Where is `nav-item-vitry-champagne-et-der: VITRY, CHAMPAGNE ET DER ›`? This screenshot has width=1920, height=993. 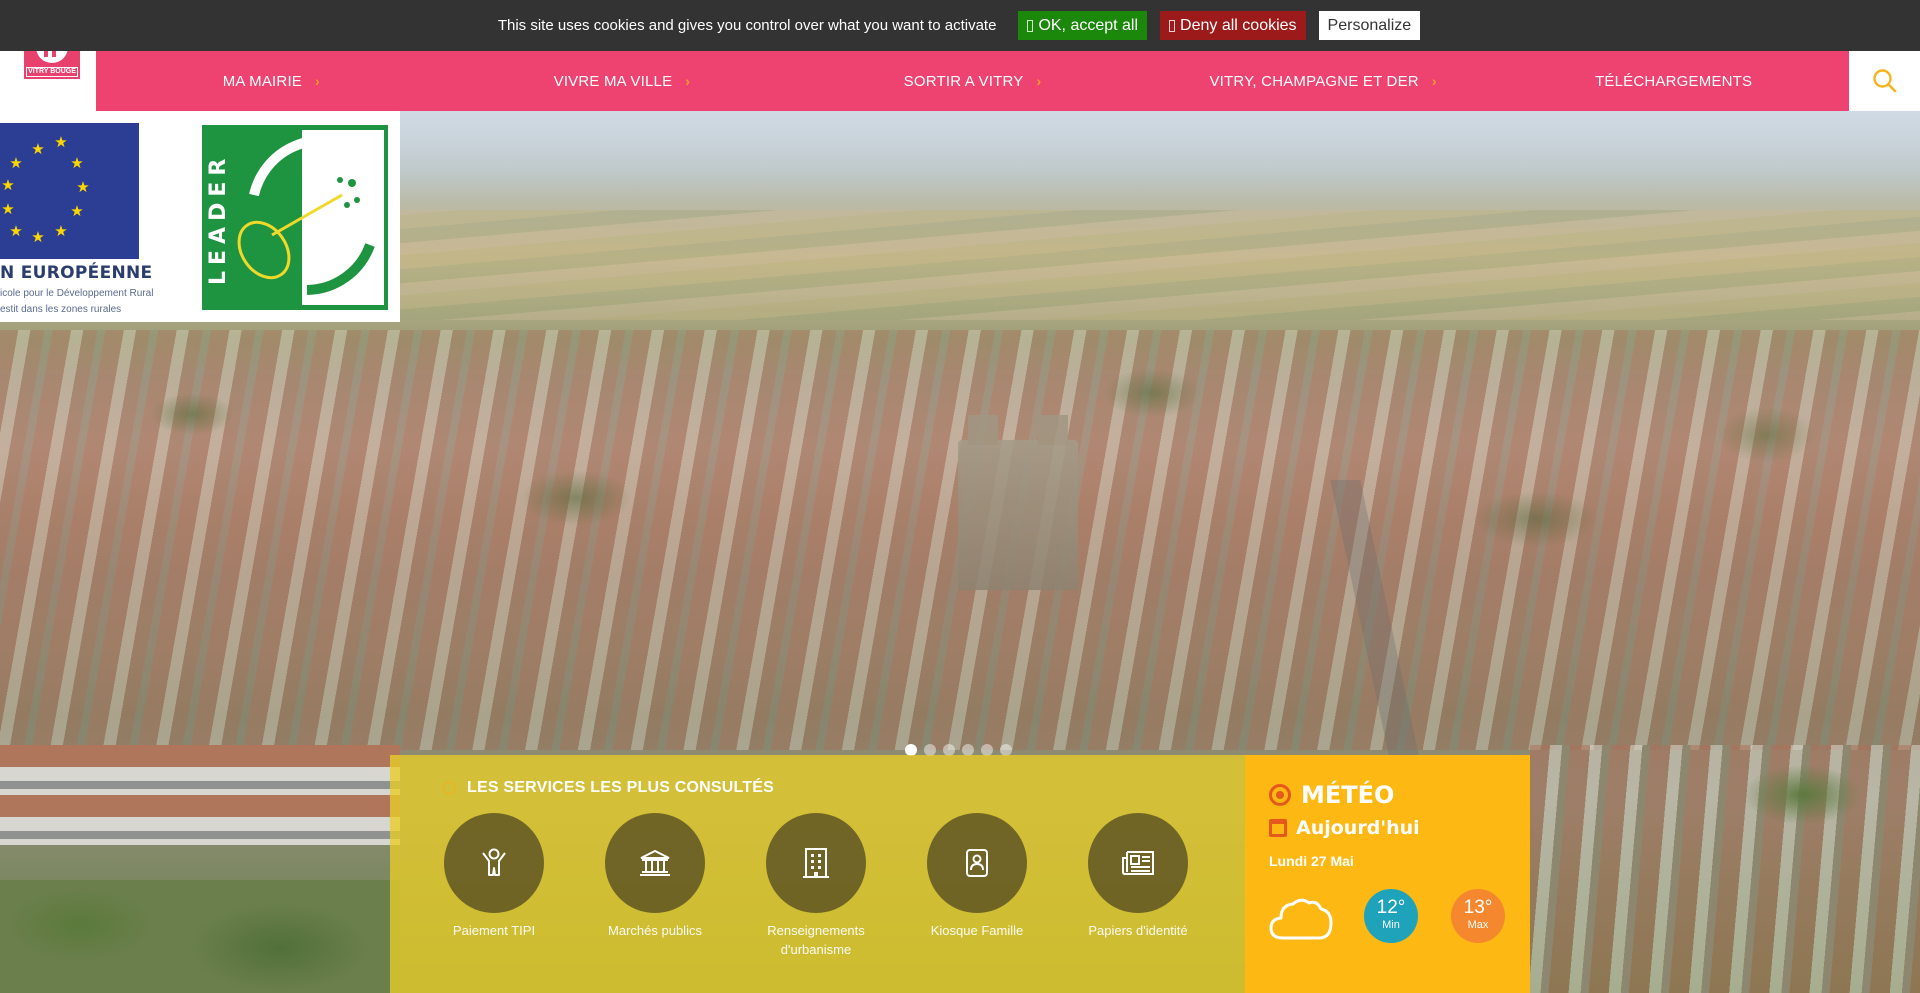
nav-item-vitry-champagne-et-der: VITRY, CHAMPAGNE ET DER › is located at coordinates (1323, 81).